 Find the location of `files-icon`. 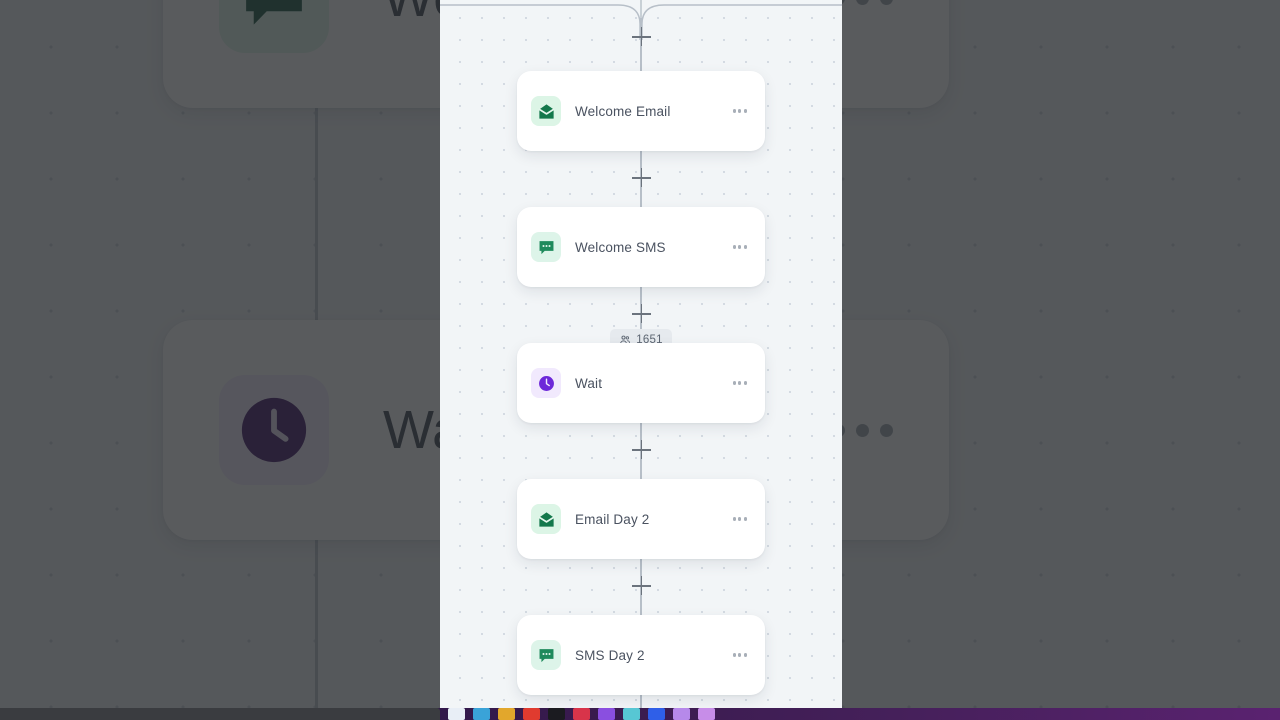

files-icon is located at coordinates (456, 714).